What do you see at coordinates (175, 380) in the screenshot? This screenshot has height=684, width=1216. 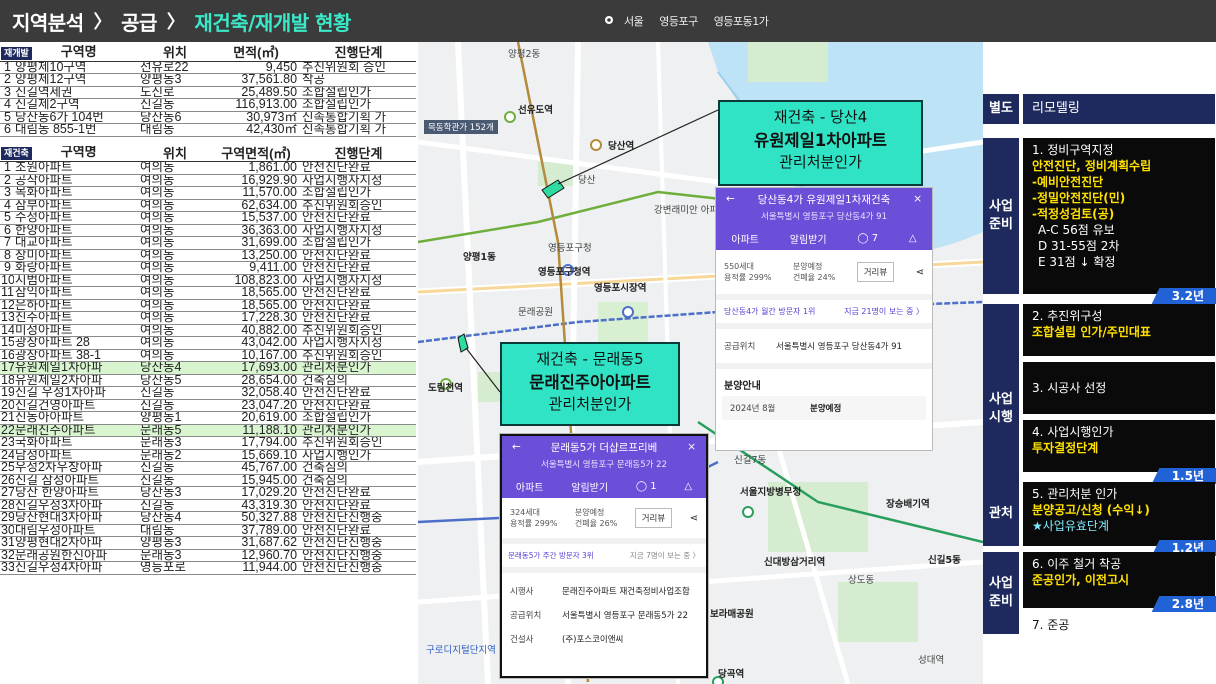 I see `location: 당산동5` at bounding box center [175, 380].